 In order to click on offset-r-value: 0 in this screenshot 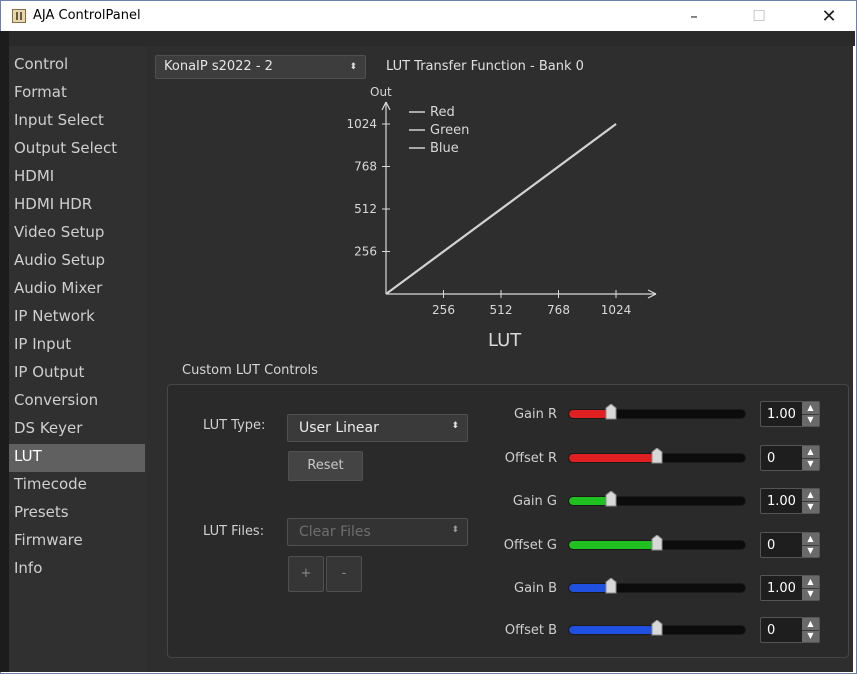, I will do `click(771, 458)`.